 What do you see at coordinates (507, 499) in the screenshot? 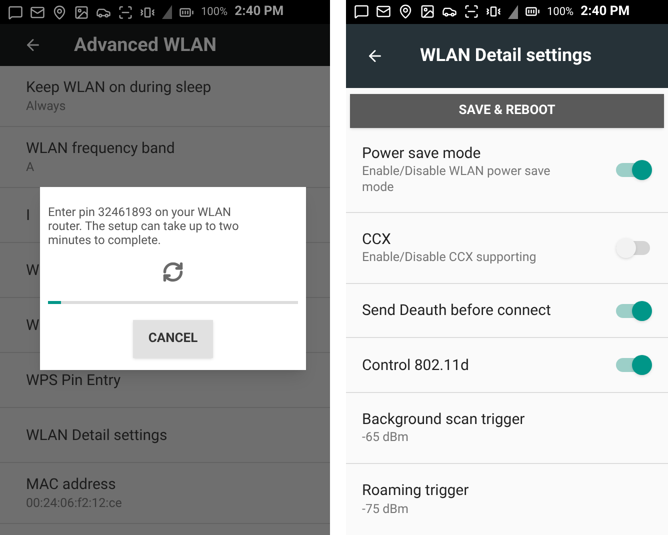
I see `settings-item: Roaming trigger -75 dBm` at bounding box center [507, 499].